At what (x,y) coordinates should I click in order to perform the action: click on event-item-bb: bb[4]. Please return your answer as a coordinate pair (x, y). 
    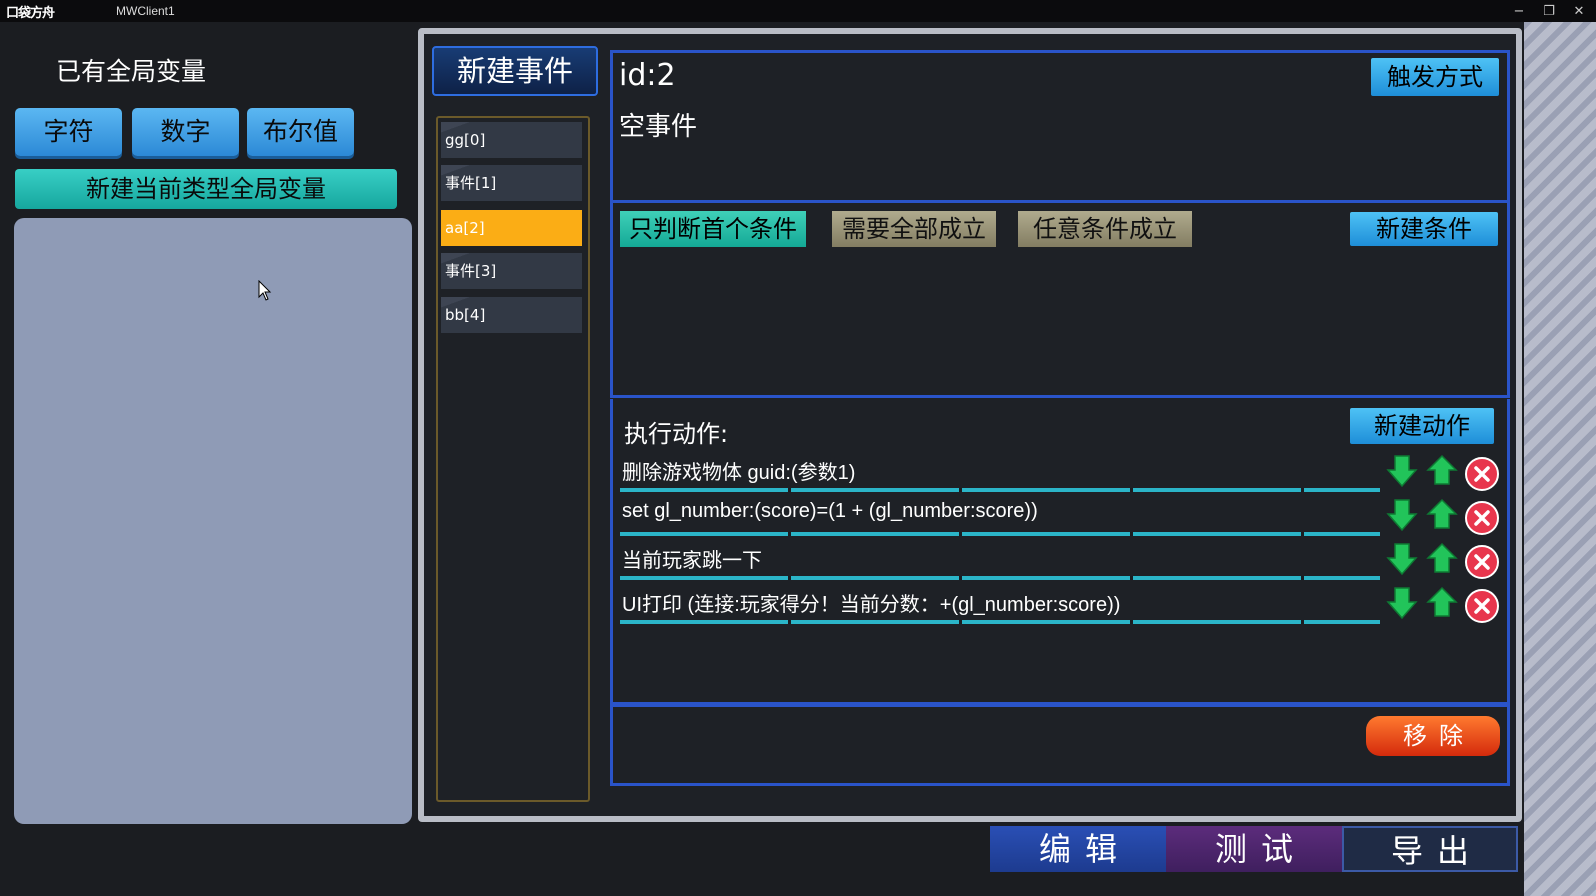
    Looking at the image, I should click on (511, 315).